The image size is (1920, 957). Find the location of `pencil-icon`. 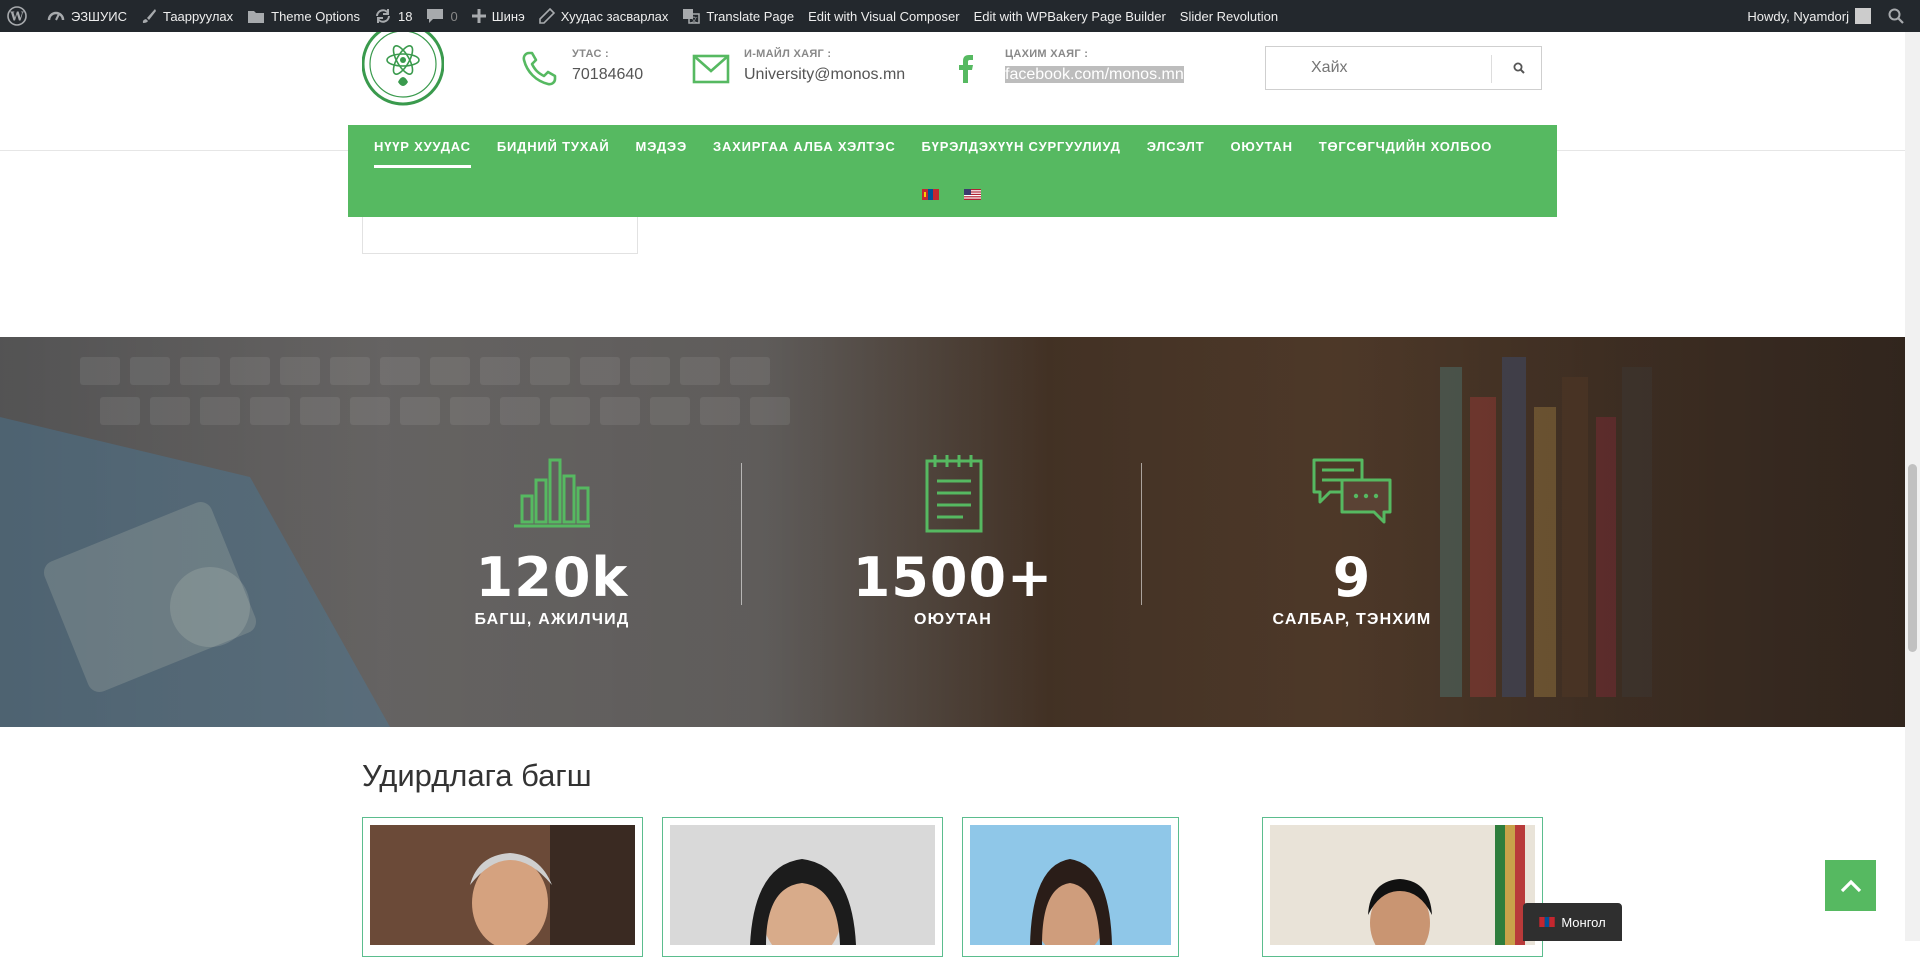

pencil-icon is located at coordinates (546, 16).